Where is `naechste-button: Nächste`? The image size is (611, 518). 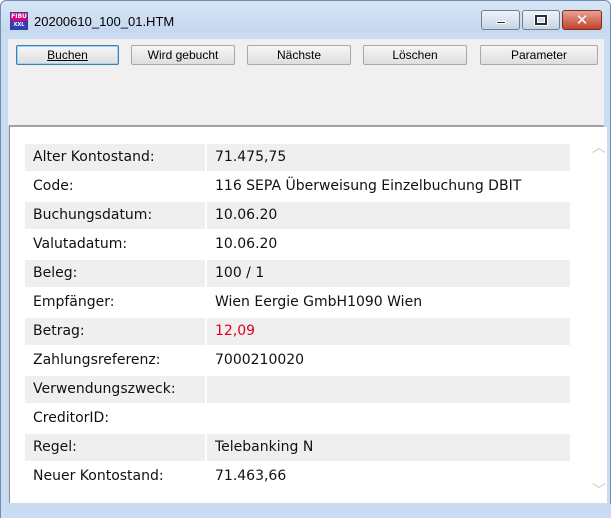
naechste-button: Nächste is located at coordinates (299, 55).